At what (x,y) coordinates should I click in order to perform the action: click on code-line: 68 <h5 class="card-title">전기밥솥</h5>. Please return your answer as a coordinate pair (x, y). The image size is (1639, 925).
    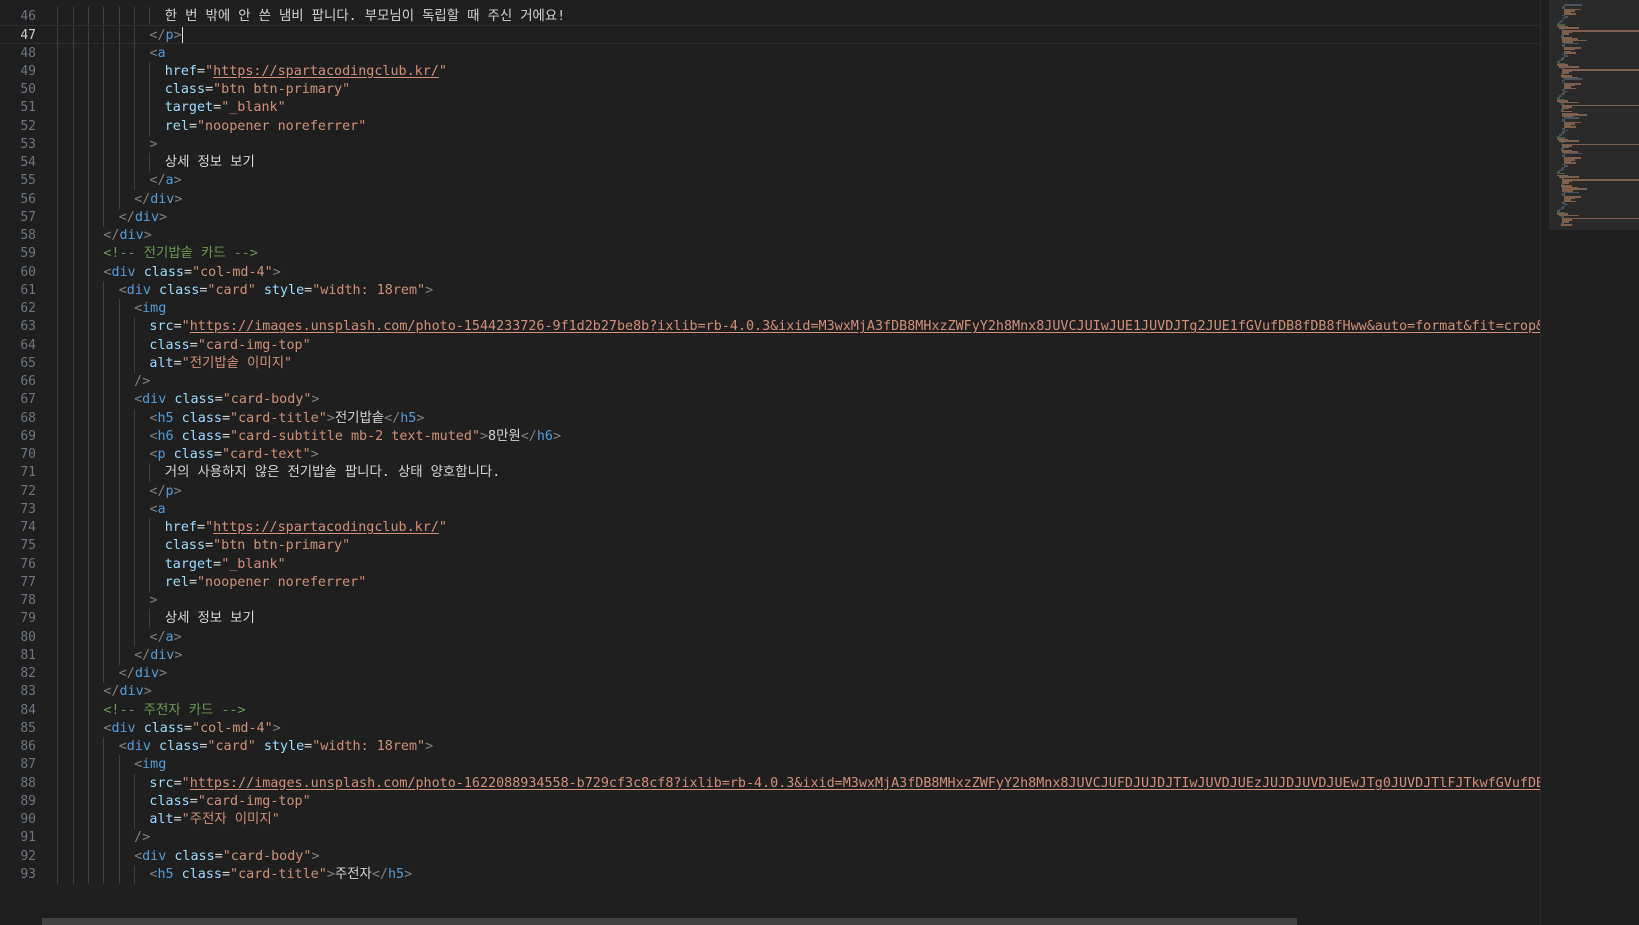
    Looking at the image, I should click on (770, 418).